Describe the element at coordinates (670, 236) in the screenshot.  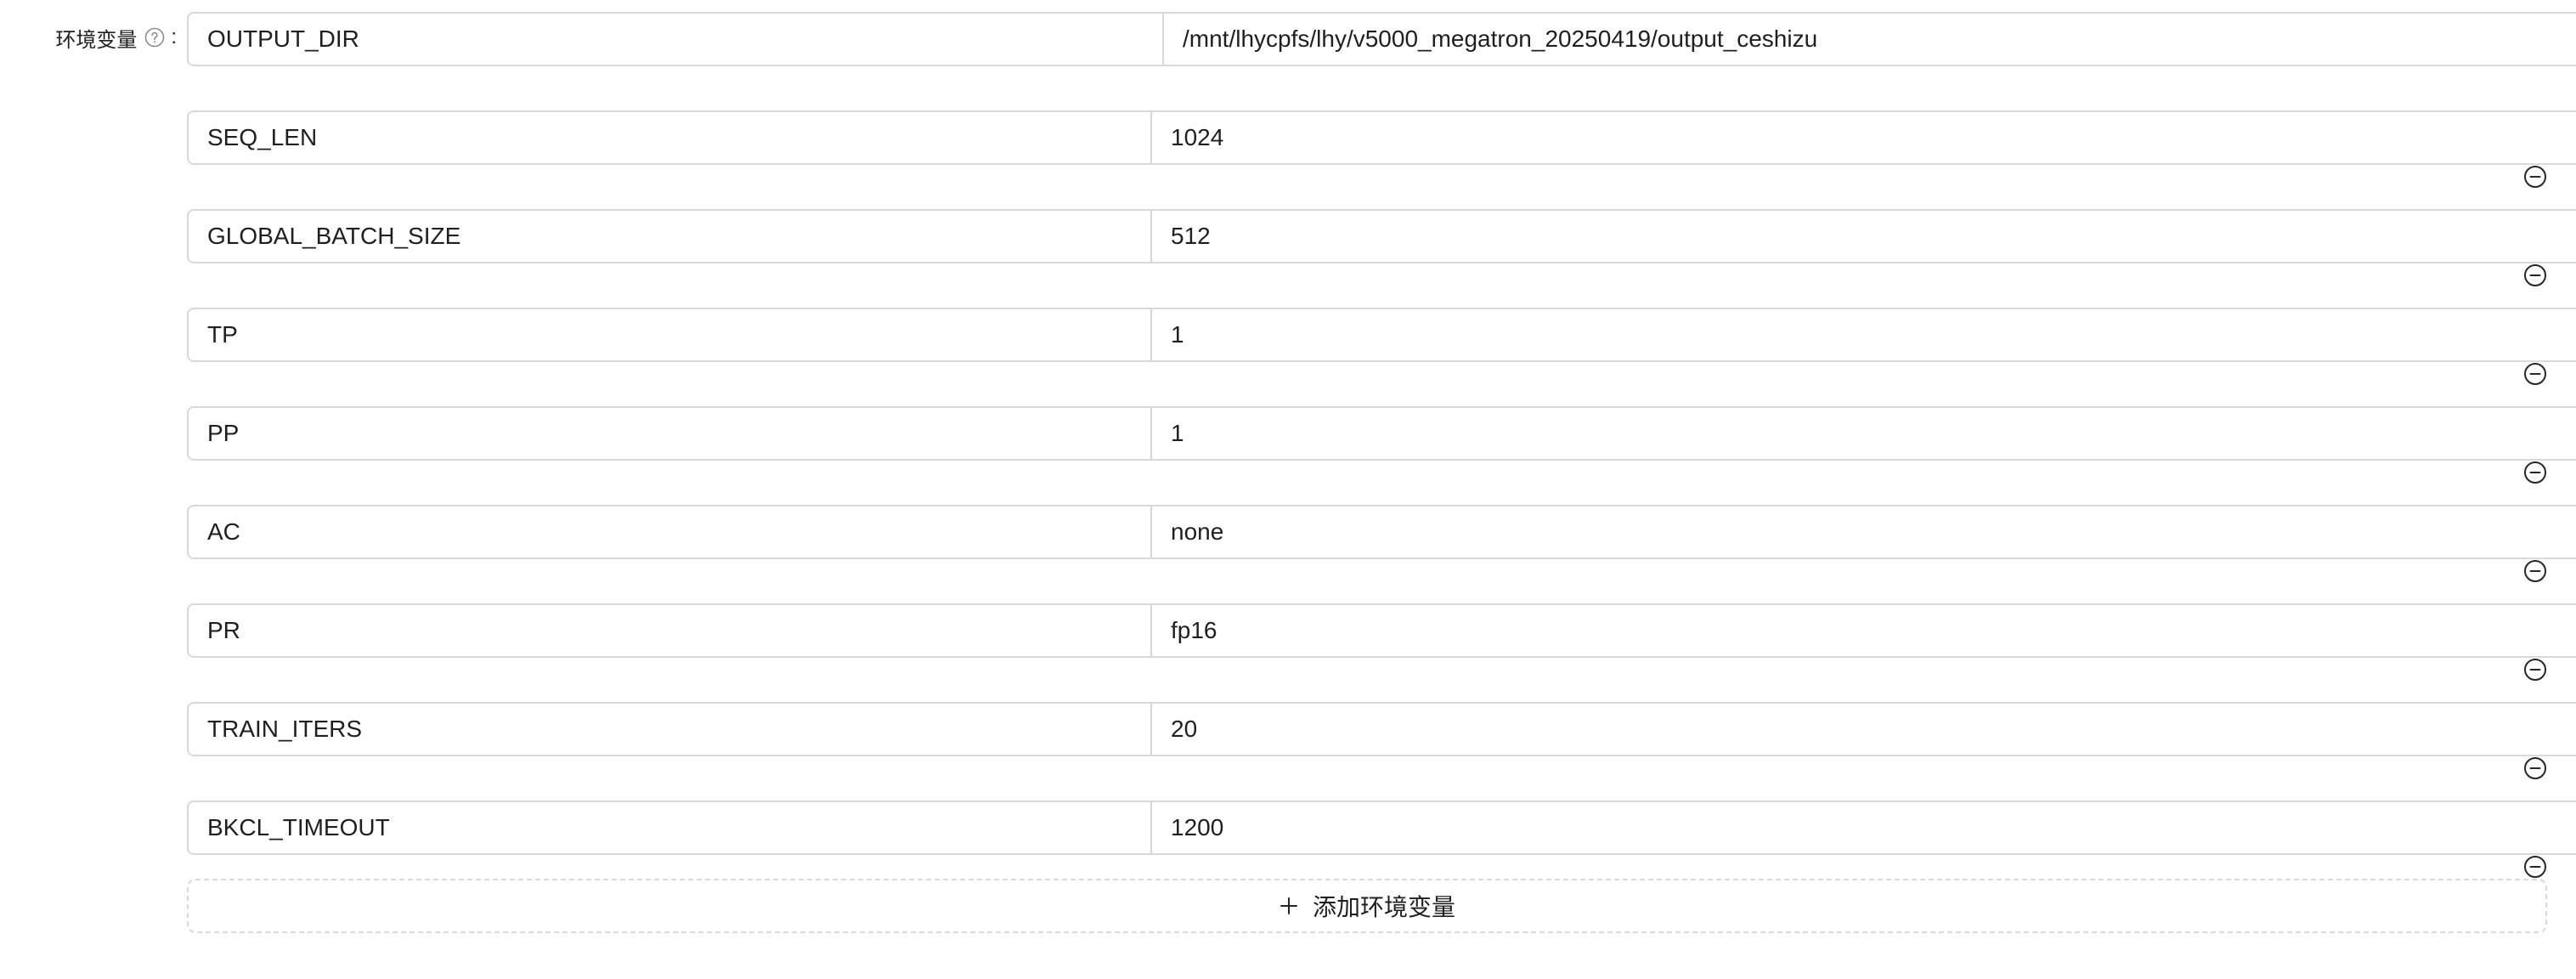
I see `env-var-key-input: GLOBAL_BATCH_SIZE` at that location.